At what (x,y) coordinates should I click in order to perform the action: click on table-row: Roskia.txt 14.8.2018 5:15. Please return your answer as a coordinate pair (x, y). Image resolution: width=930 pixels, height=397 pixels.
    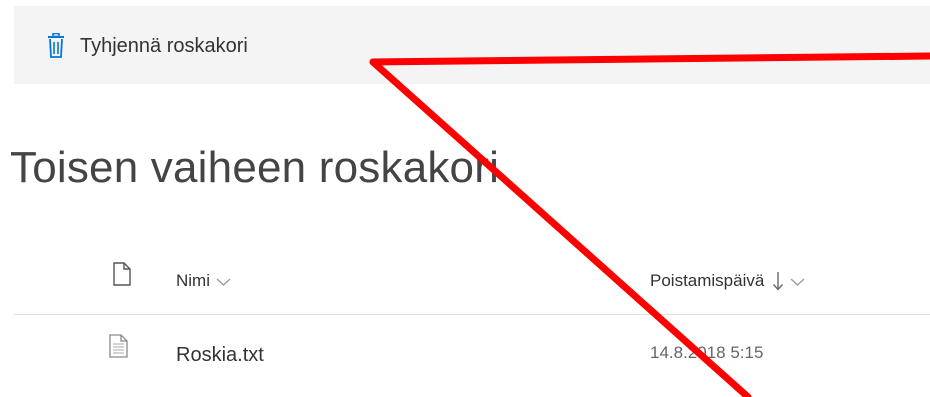
    Looking at the image, I should click on (472, 356).